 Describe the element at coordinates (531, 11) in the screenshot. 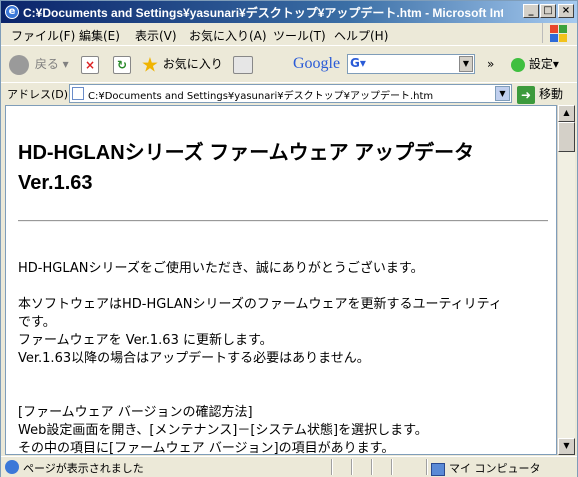

I see `minimize-button: _` at that location.